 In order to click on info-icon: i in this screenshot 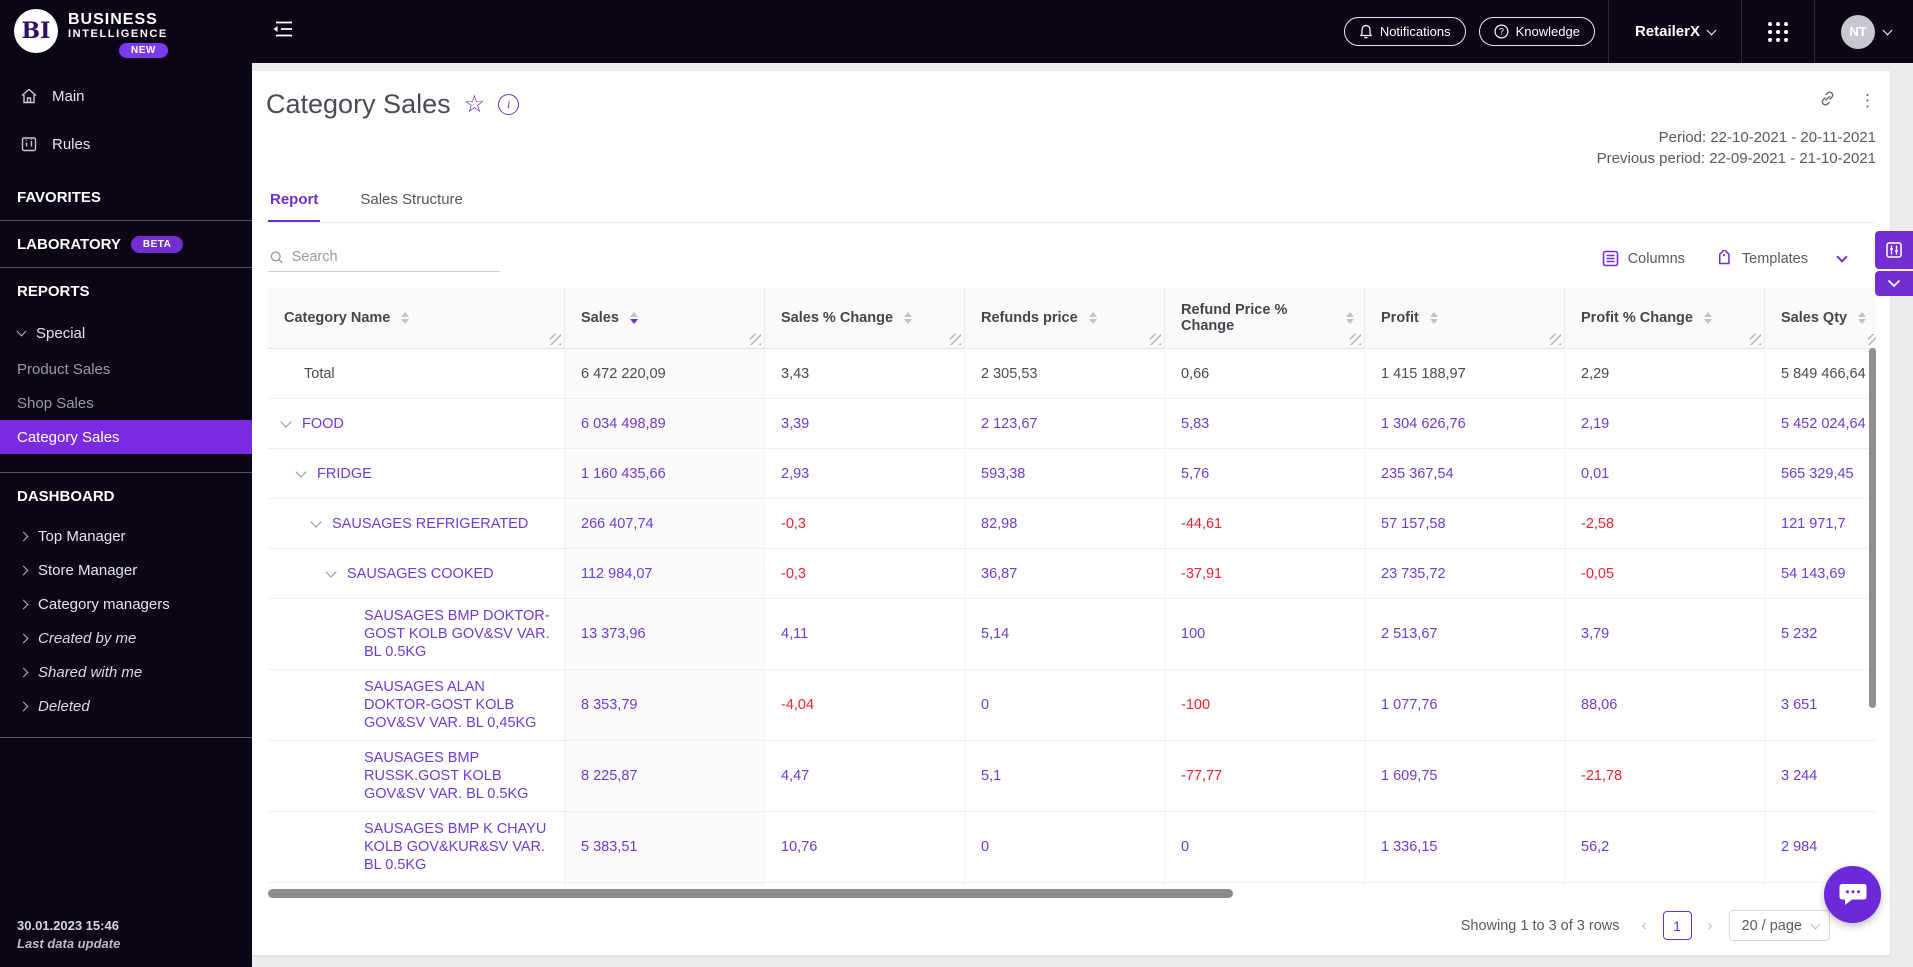, I will do `click(509, 104)`.